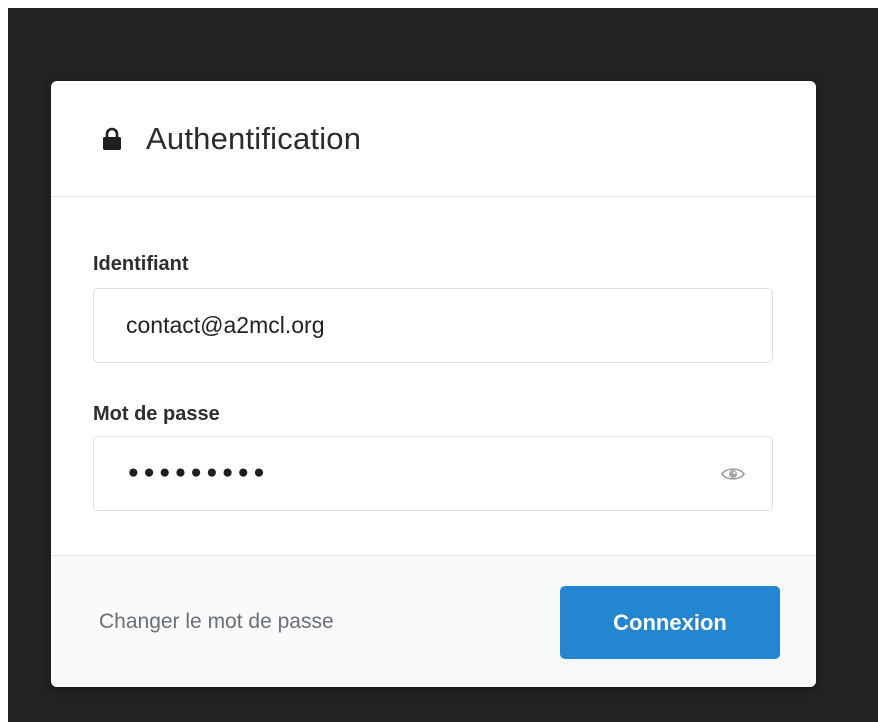  What do you see at coordinates (113, 139) in the screenshot?
I see `lock-icon` at bounding box center [113, 139].